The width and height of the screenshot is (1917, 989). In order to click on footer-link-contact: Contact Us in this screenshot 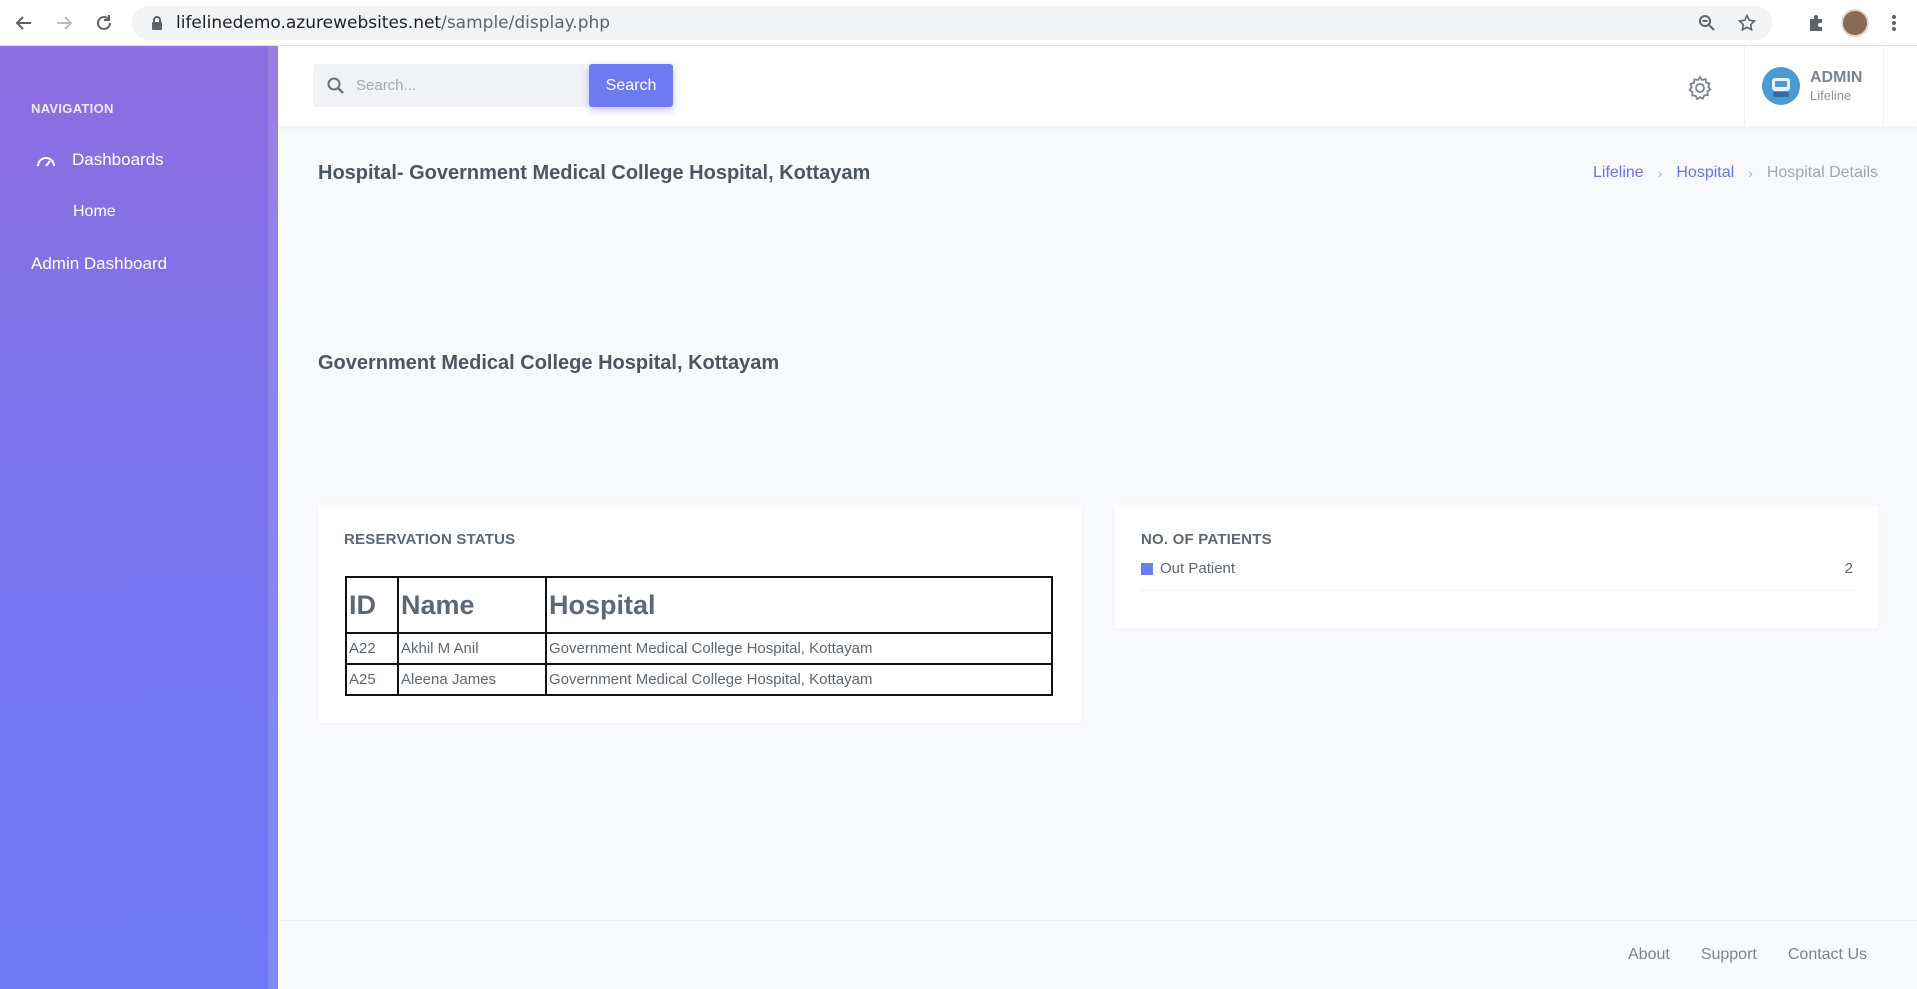, I will do `click(1827, 955)`.